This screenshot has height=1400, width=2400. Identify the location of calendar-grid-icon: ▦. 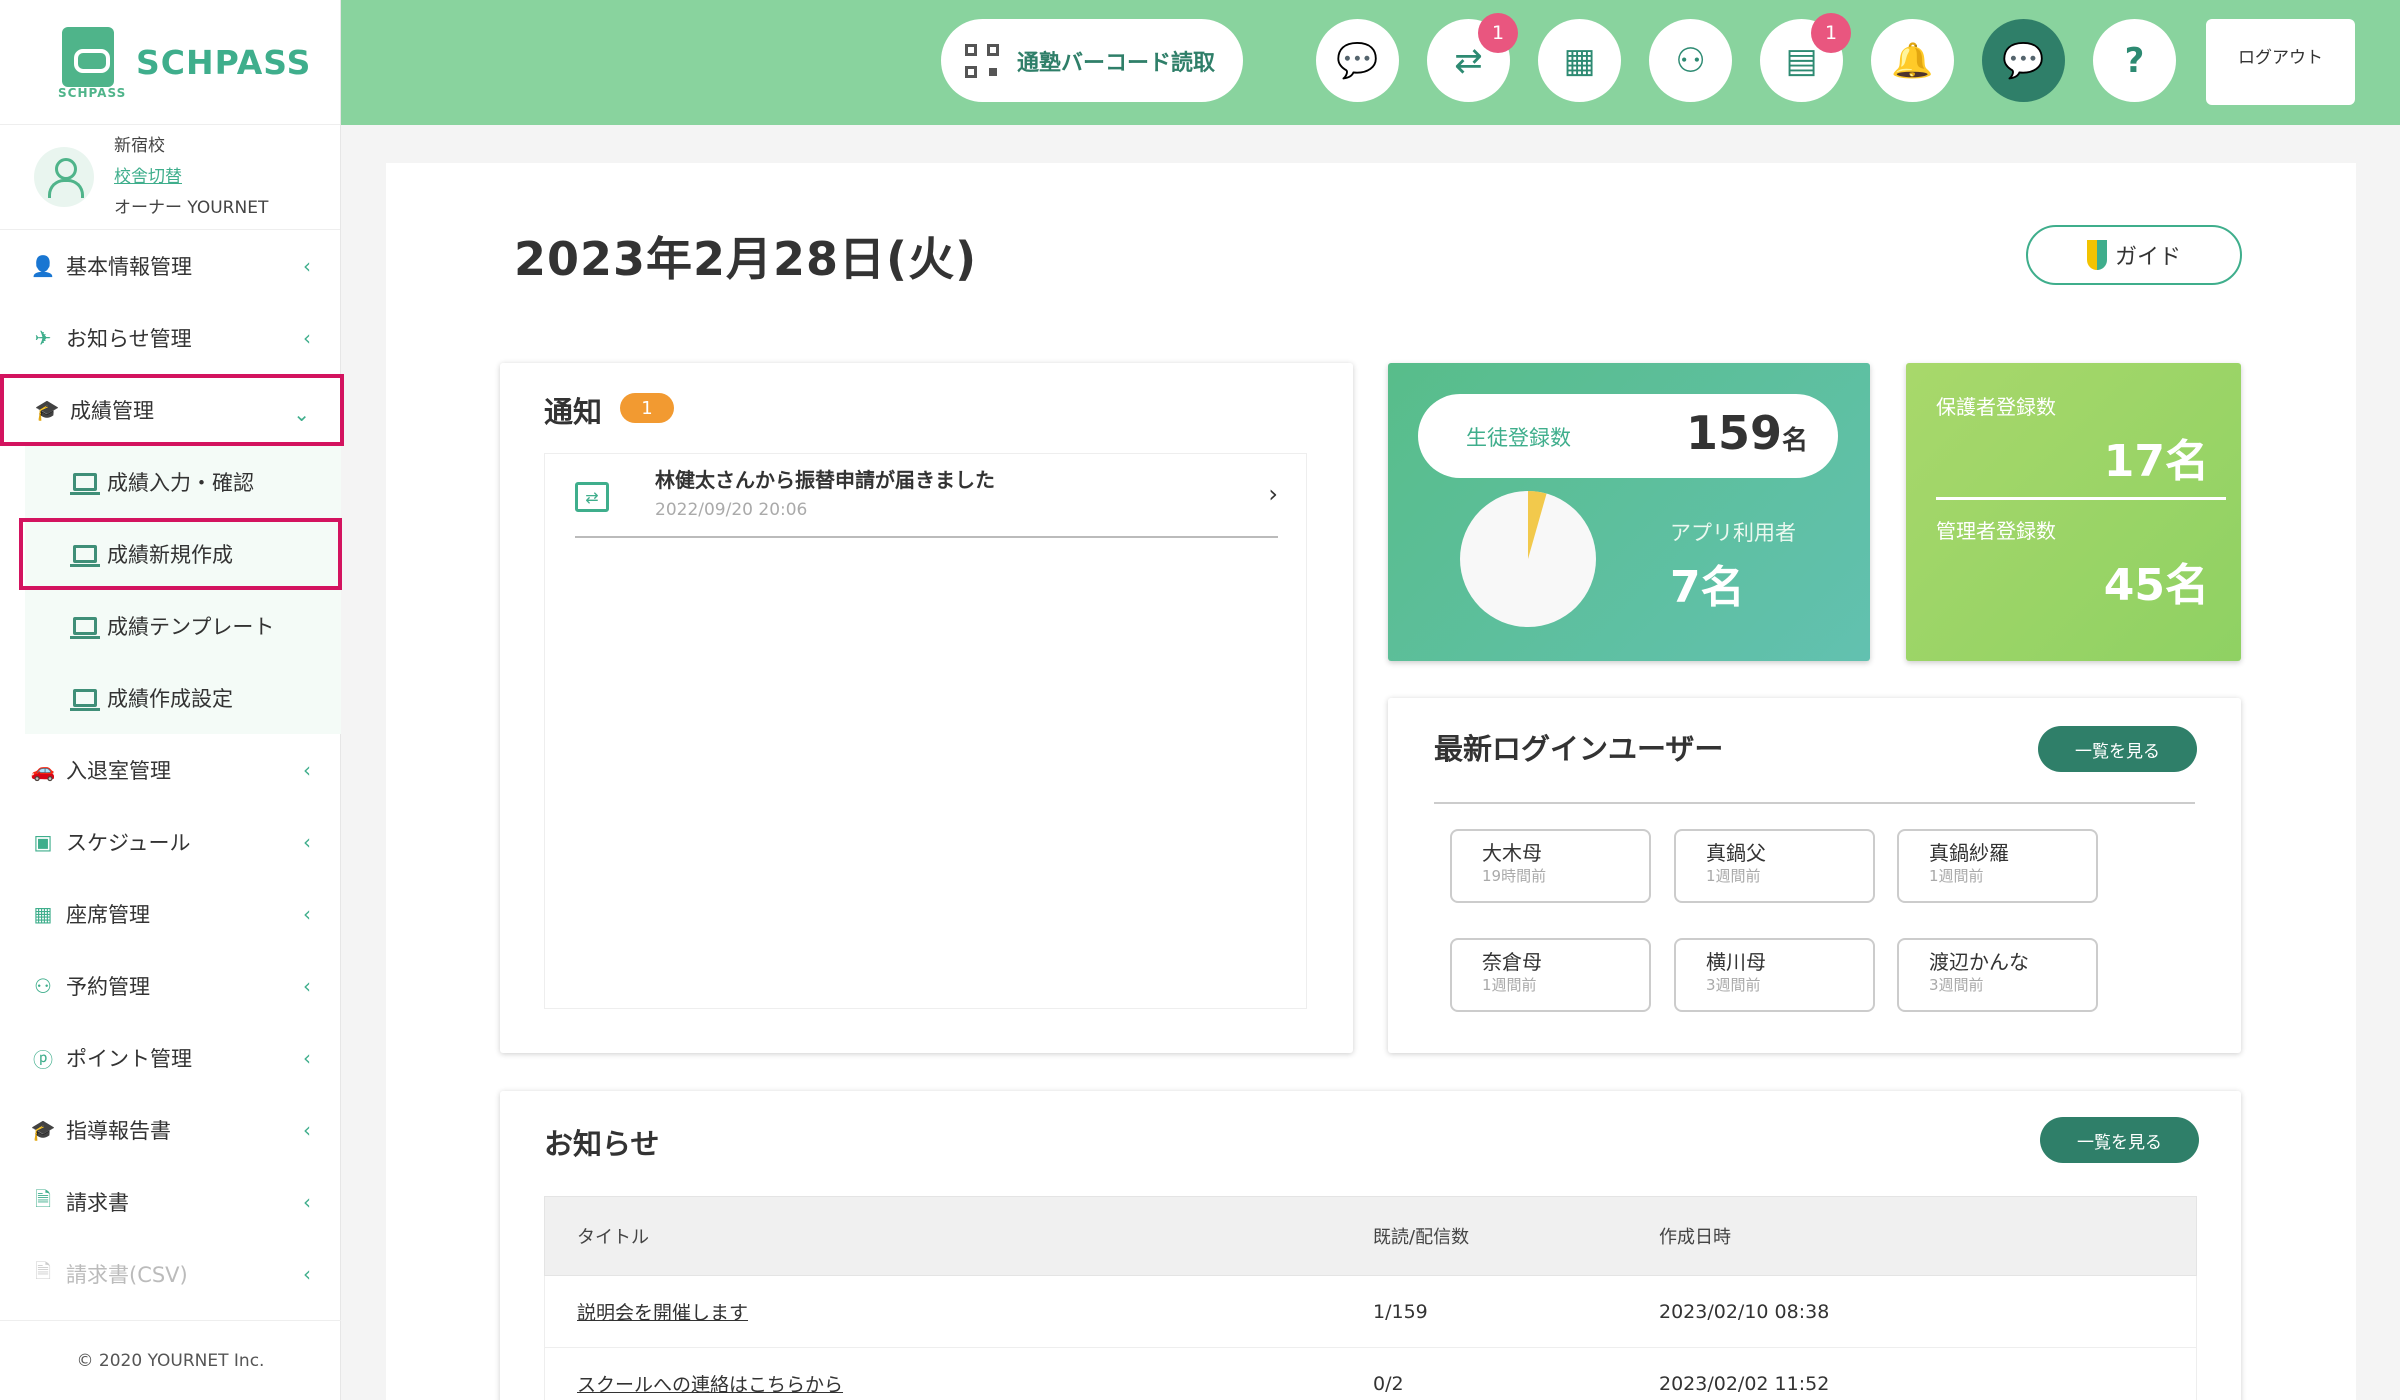
(43, 914).